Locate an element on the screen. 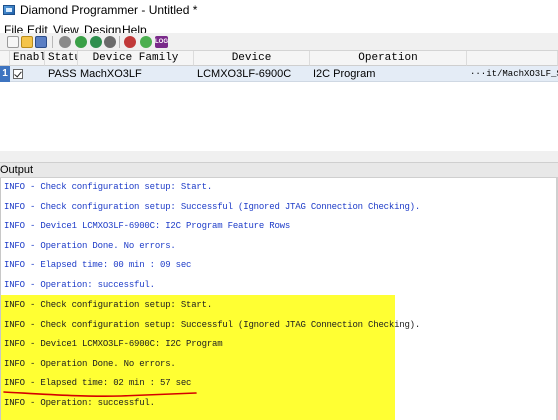  column-header-device: Device is located at coordinates (252, 58).